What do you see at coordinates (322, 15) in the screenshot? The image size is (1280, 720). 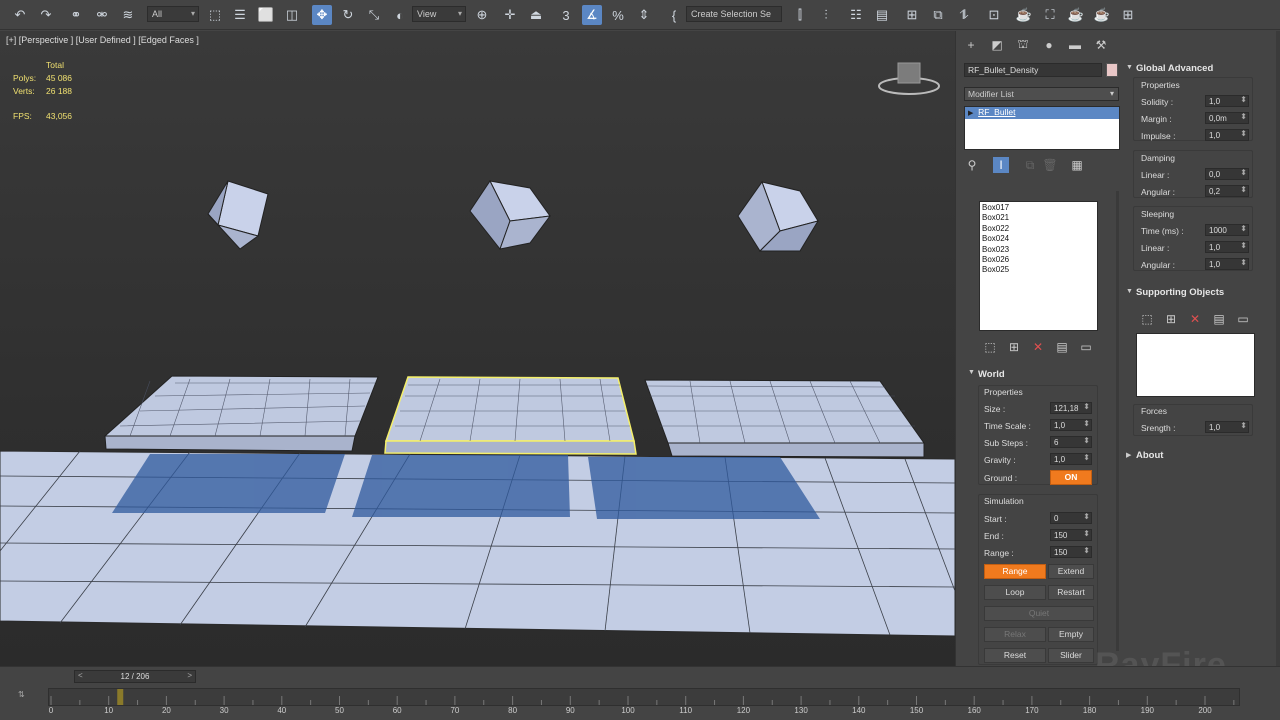 I see `move-icon: ✥` at bounding box center [322, 15].